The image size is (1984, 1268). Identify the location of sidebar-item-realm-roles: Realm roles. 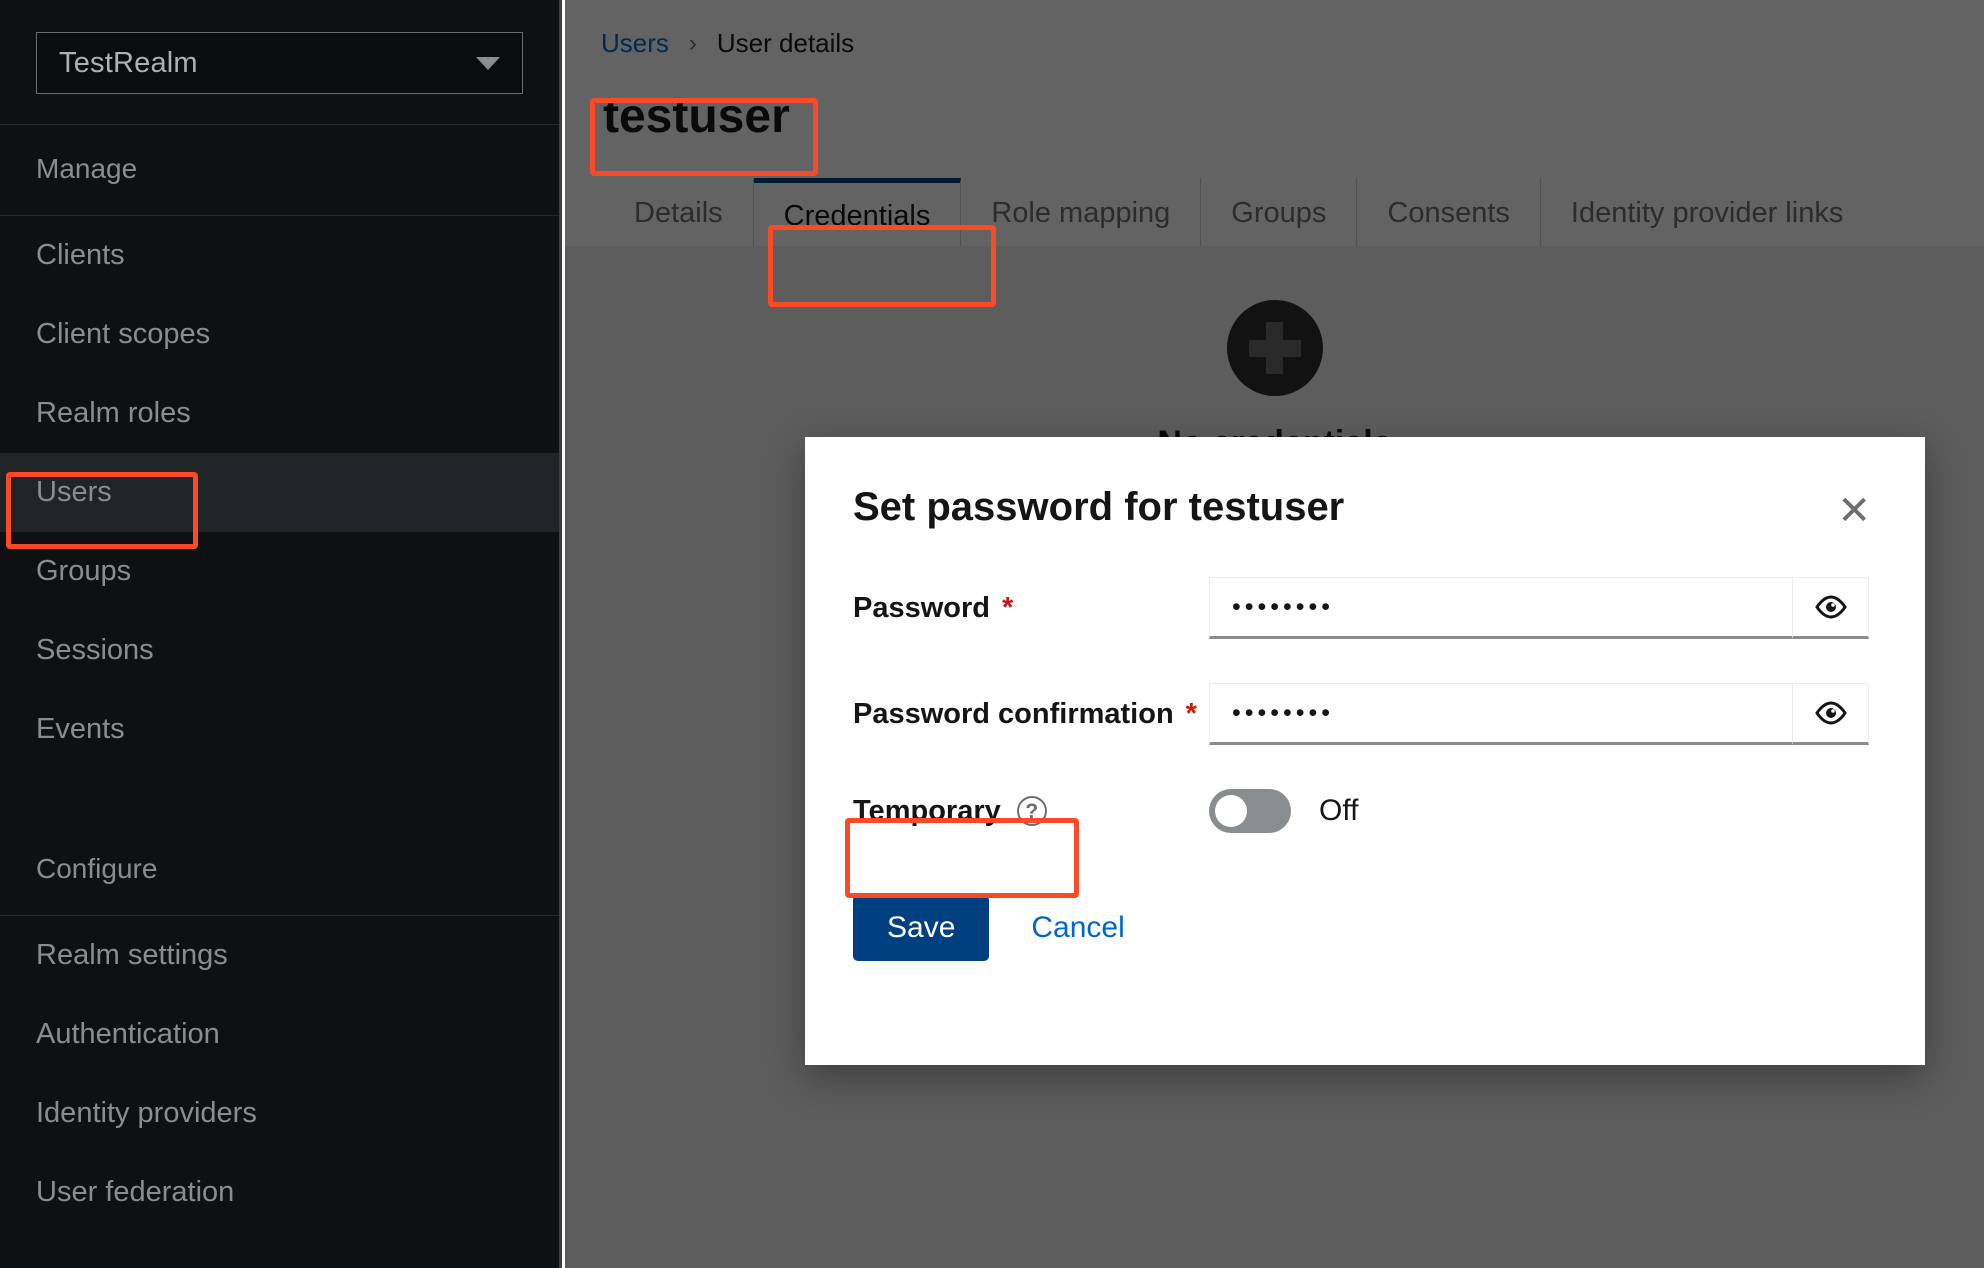
(279, 413).